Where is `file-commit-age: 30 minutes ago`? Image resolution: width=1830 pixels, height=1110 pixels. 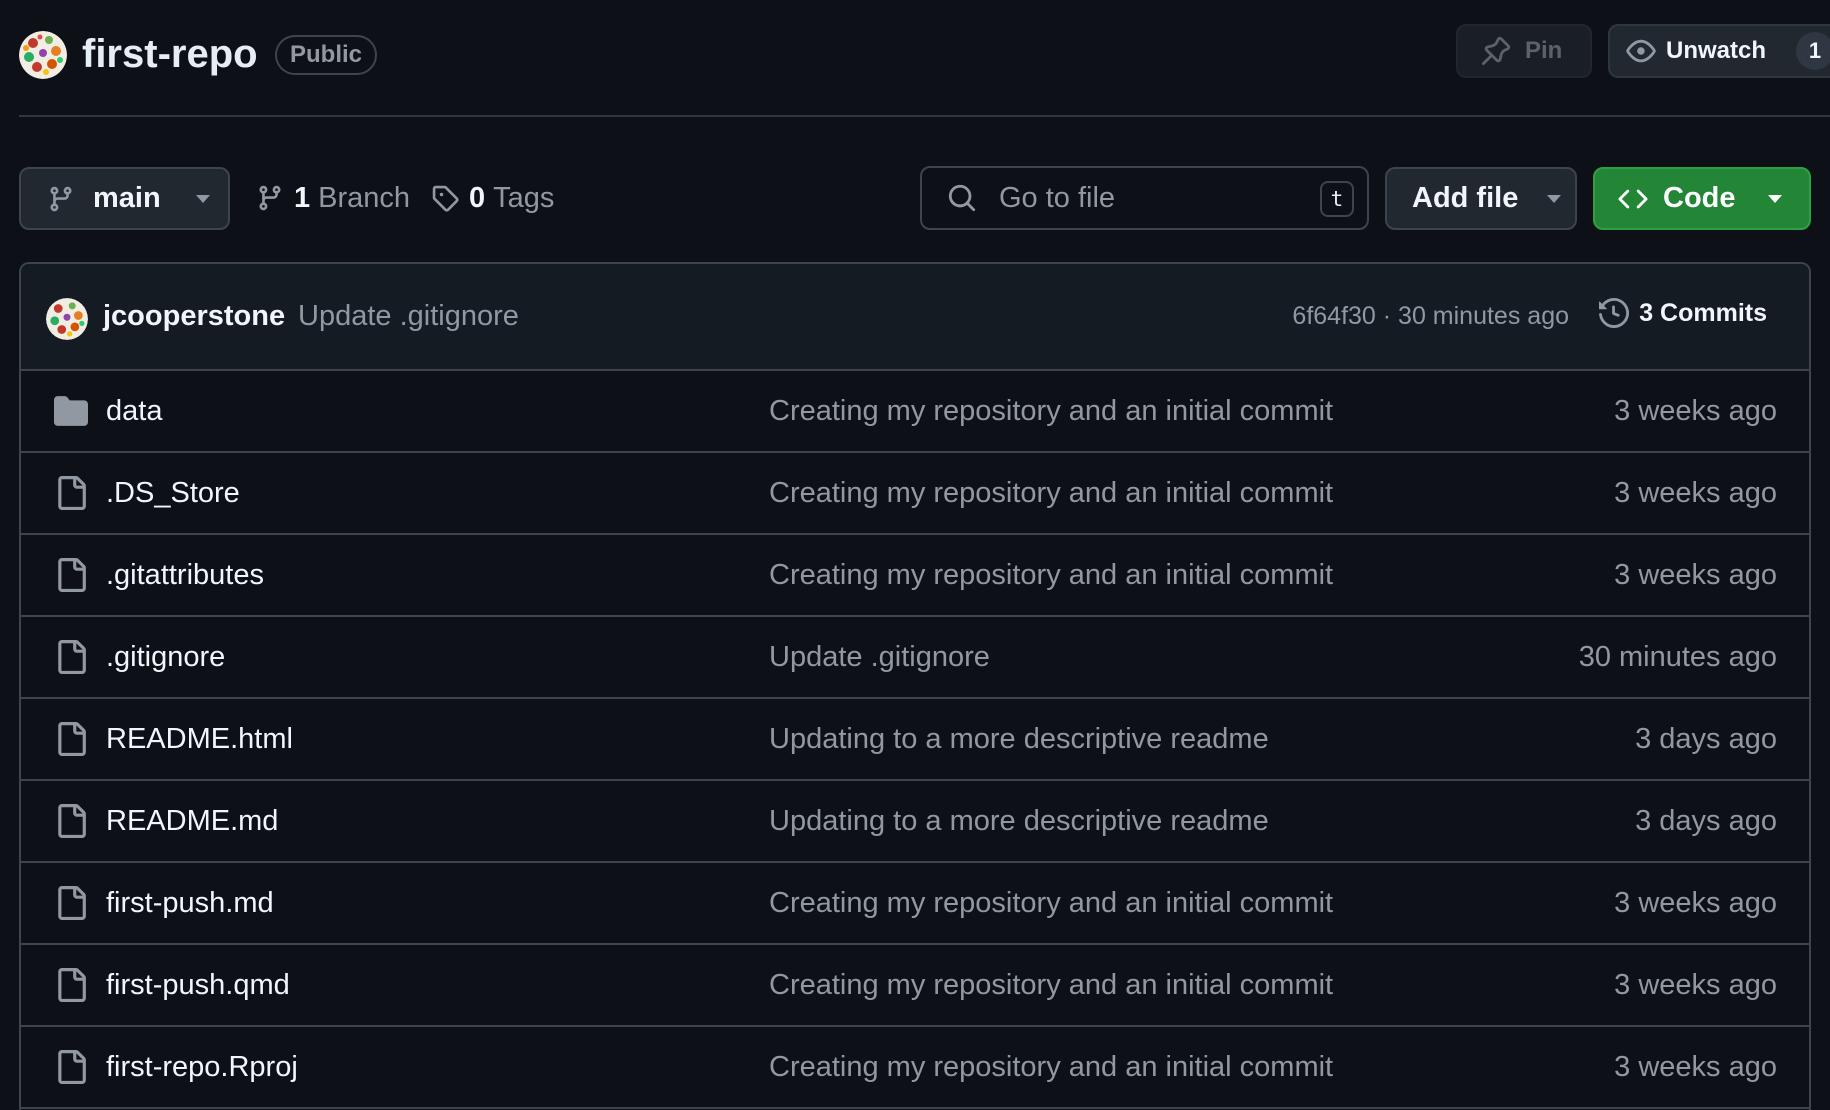 file-commit-age: 30 minutes ago is located at coordinates (1677, 657).